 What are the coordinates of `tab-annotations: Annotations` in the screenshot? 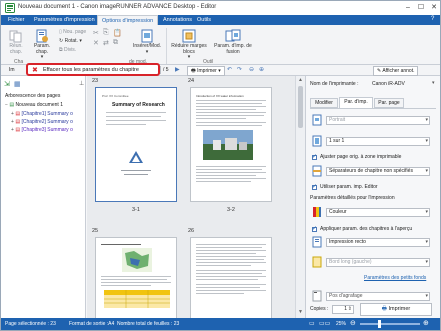 It's located at (177, 20).